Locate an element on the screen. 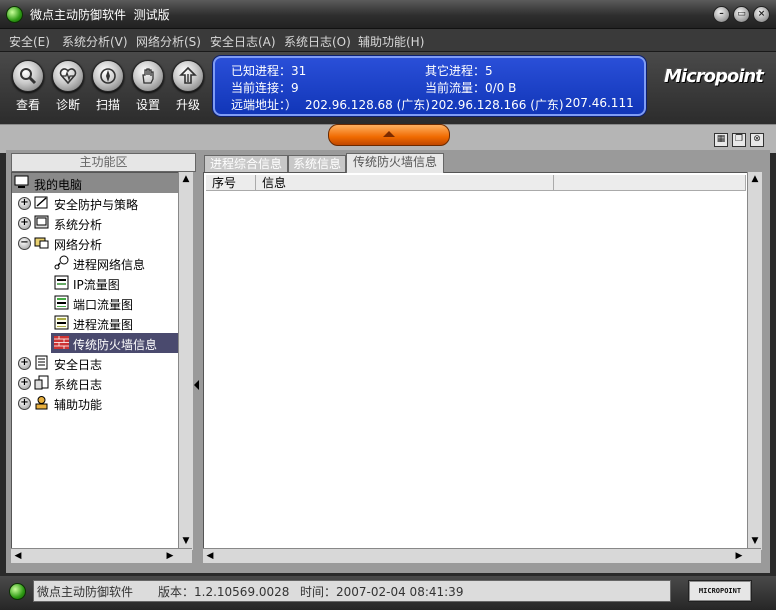 Image resolution: width=776 pixels, height=610 pixels. menu-security: 安全(E) is located at coordinates (29, 41).